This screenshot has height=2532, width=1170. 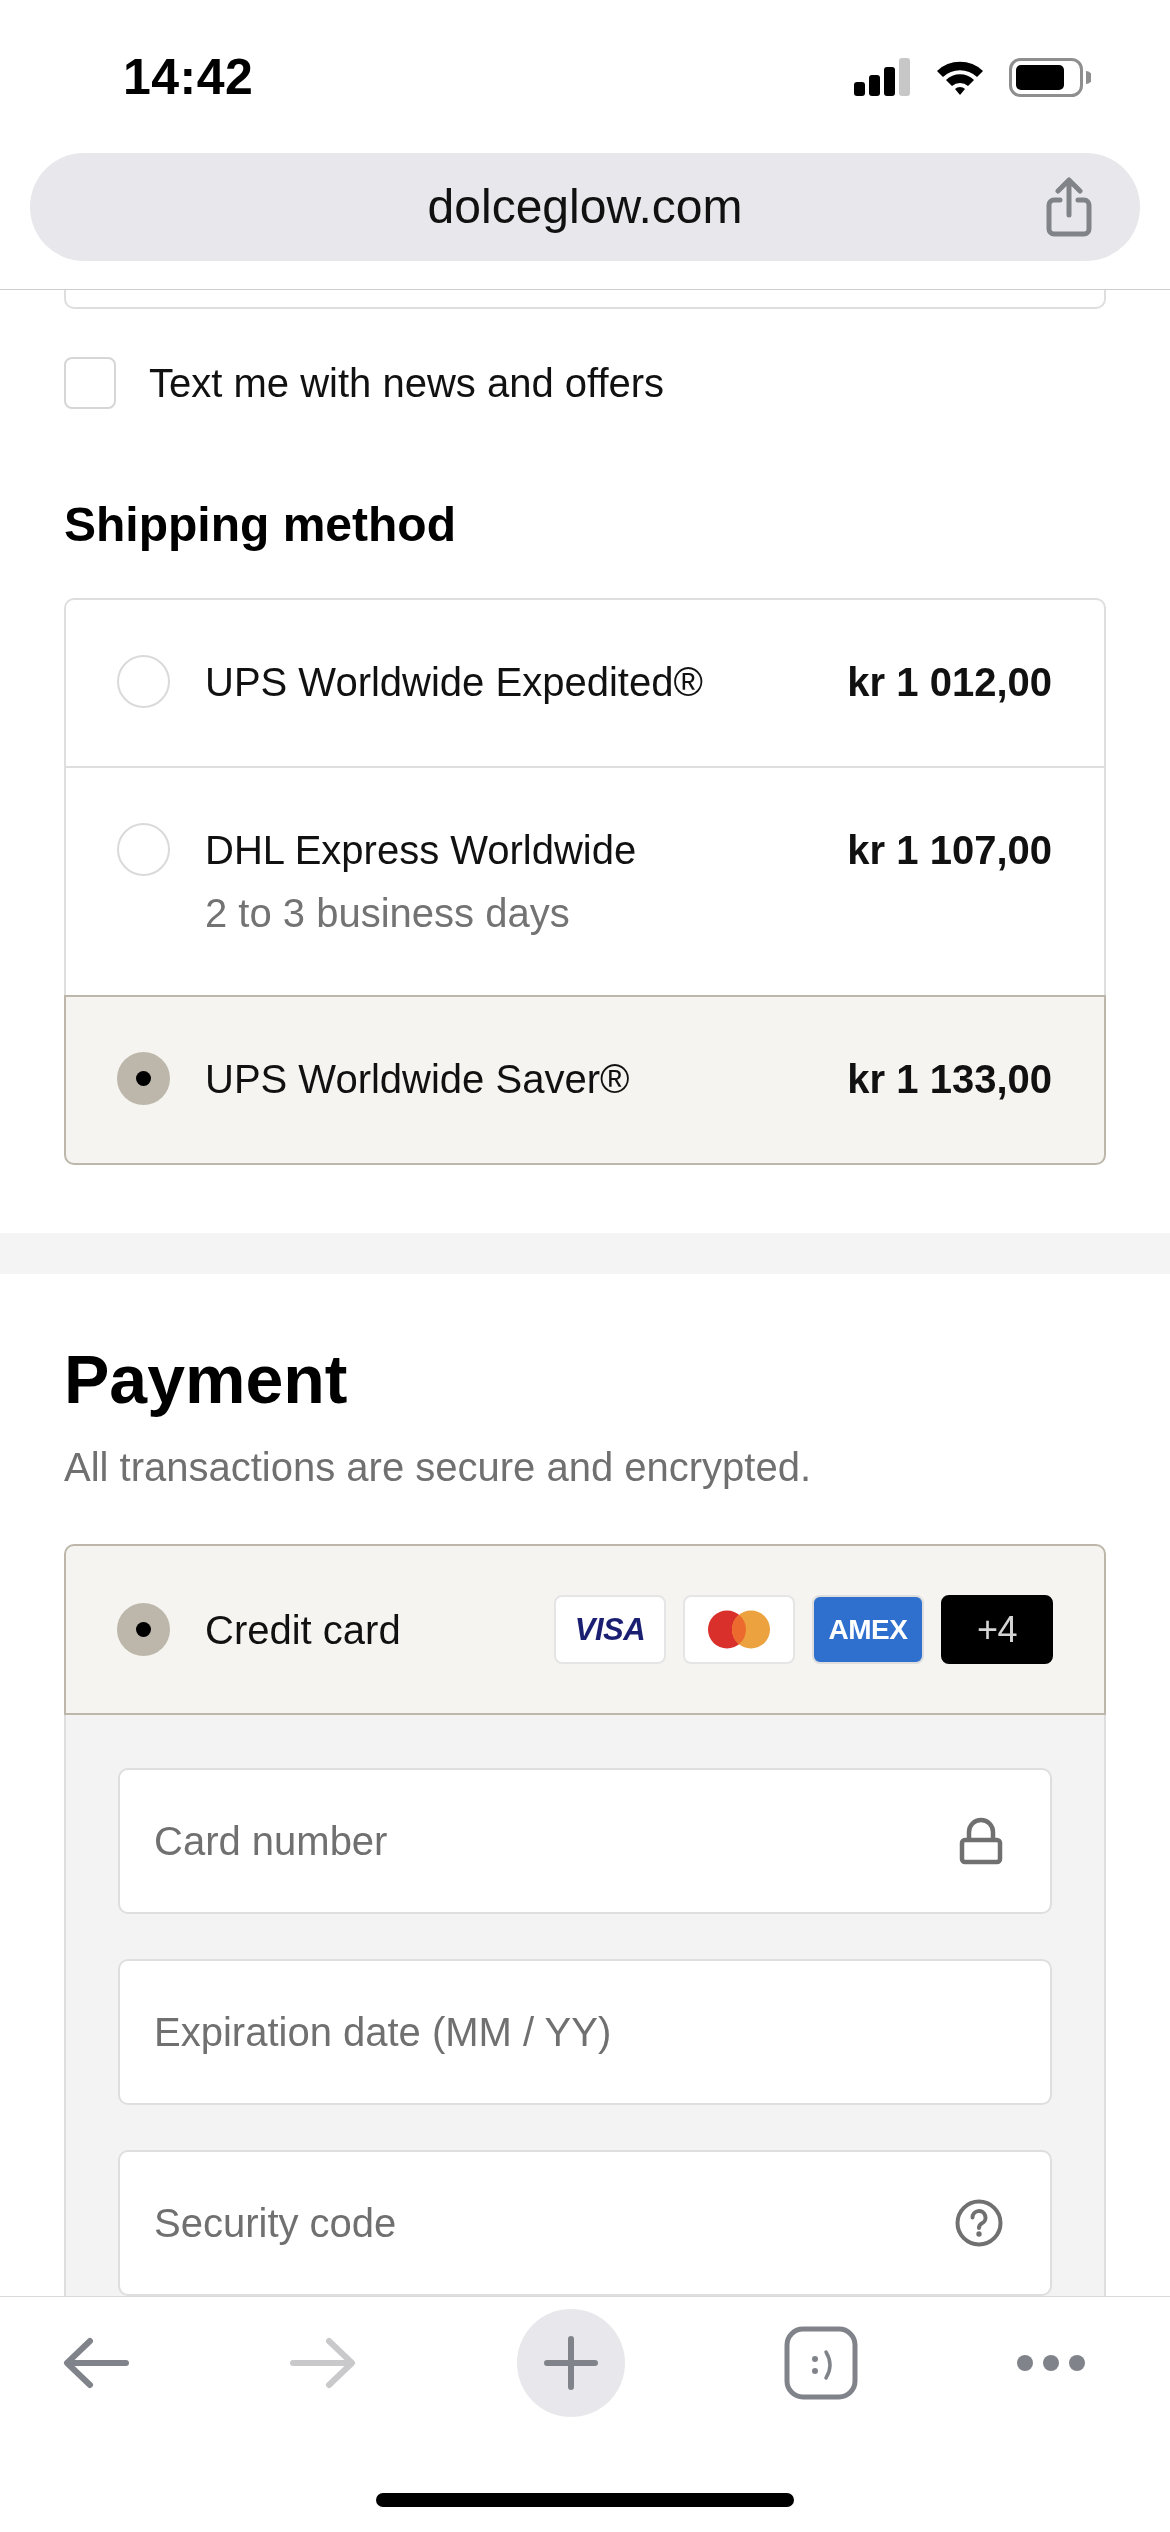 I want to click on input-field: Expiration date (MM / YY), so click(x=585, y=2032).